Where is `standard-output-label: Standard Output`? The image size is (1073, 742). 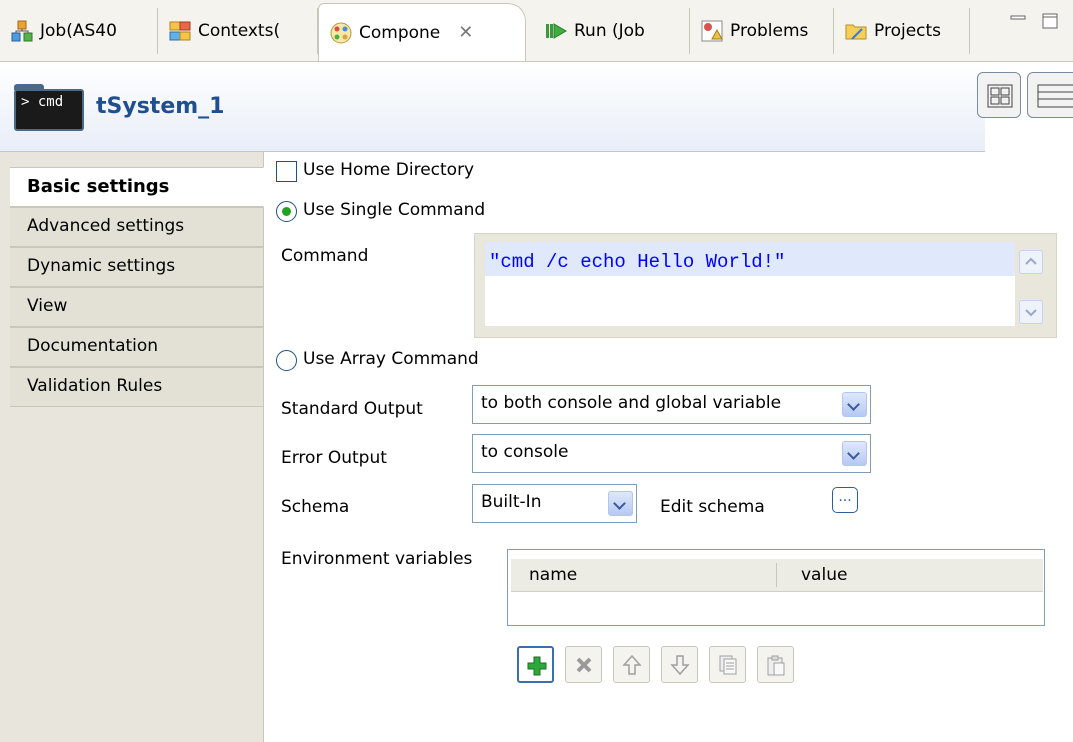 standard-output-label: Standard Output is located at coordinates (352, 409).